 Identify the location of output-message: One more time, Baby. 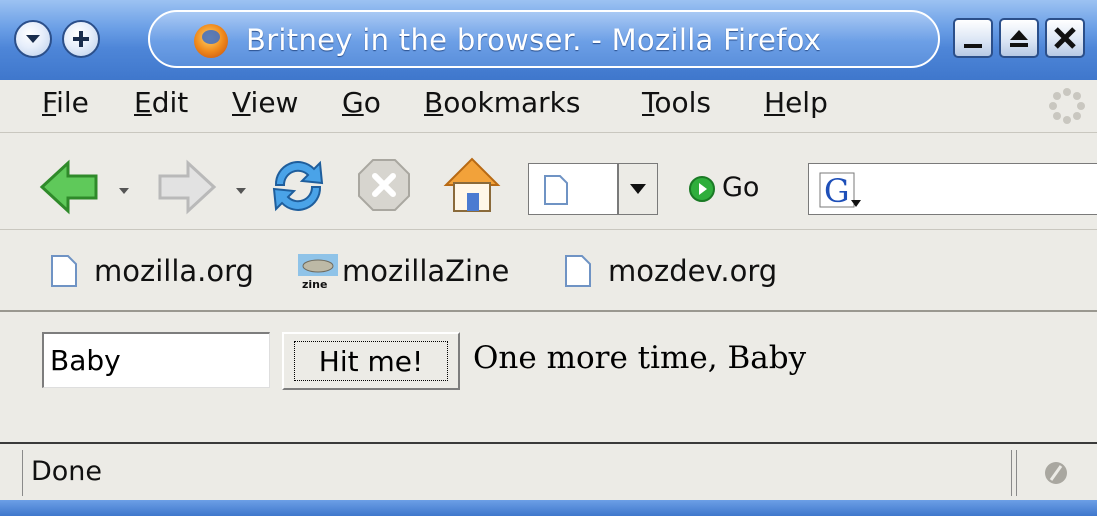
(640, 358).